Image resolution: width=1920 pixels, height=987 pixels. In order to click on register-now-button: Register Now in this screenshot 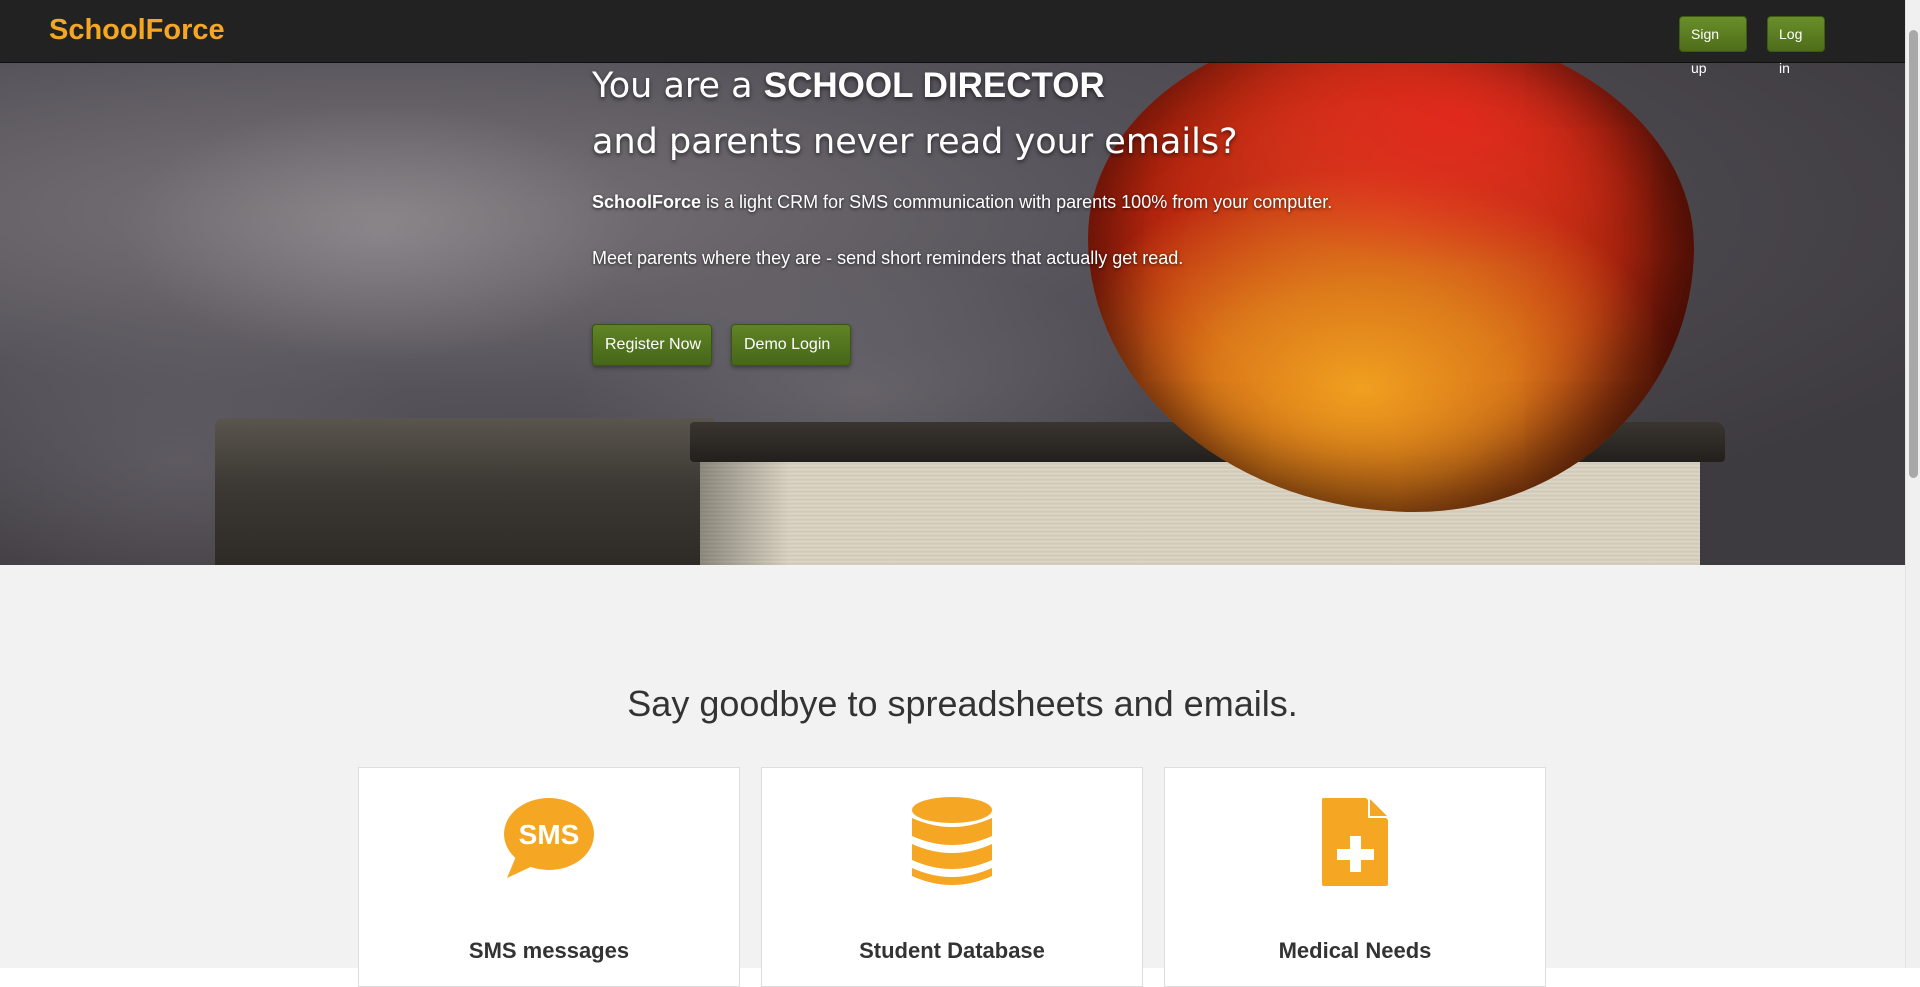, I will do `click(652, 345)`.